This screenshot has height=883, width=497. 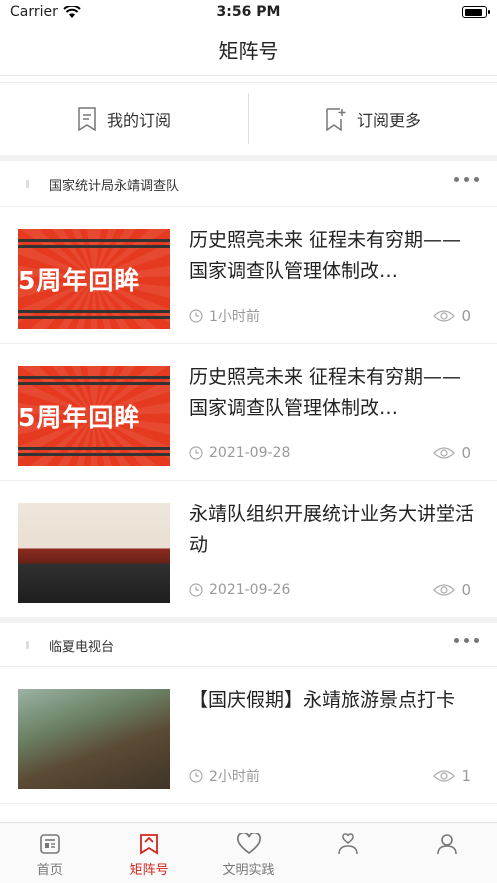 What do you see at coordinates (388, 120) in the screenshot?
I see `more-subscriptions-label: 订阅更多` at bounding box center [388, 120].